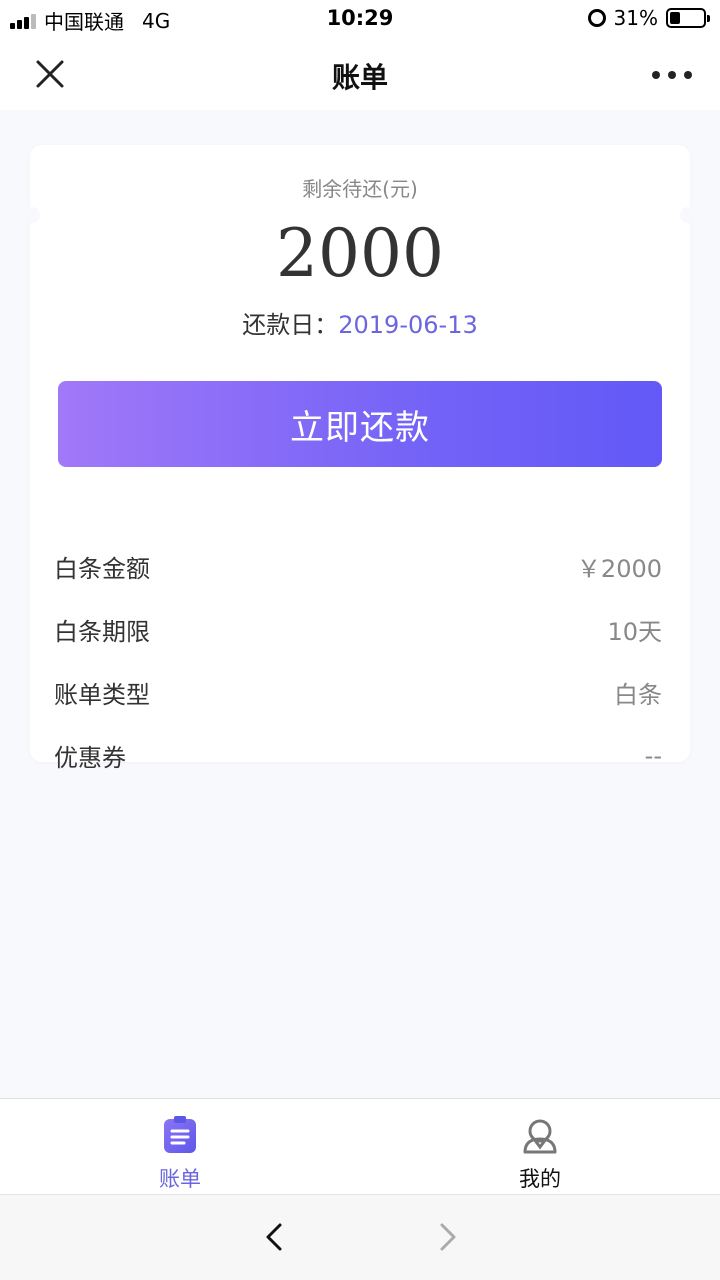  I want to click on remaining-amount: 2000, so click(360, 253).